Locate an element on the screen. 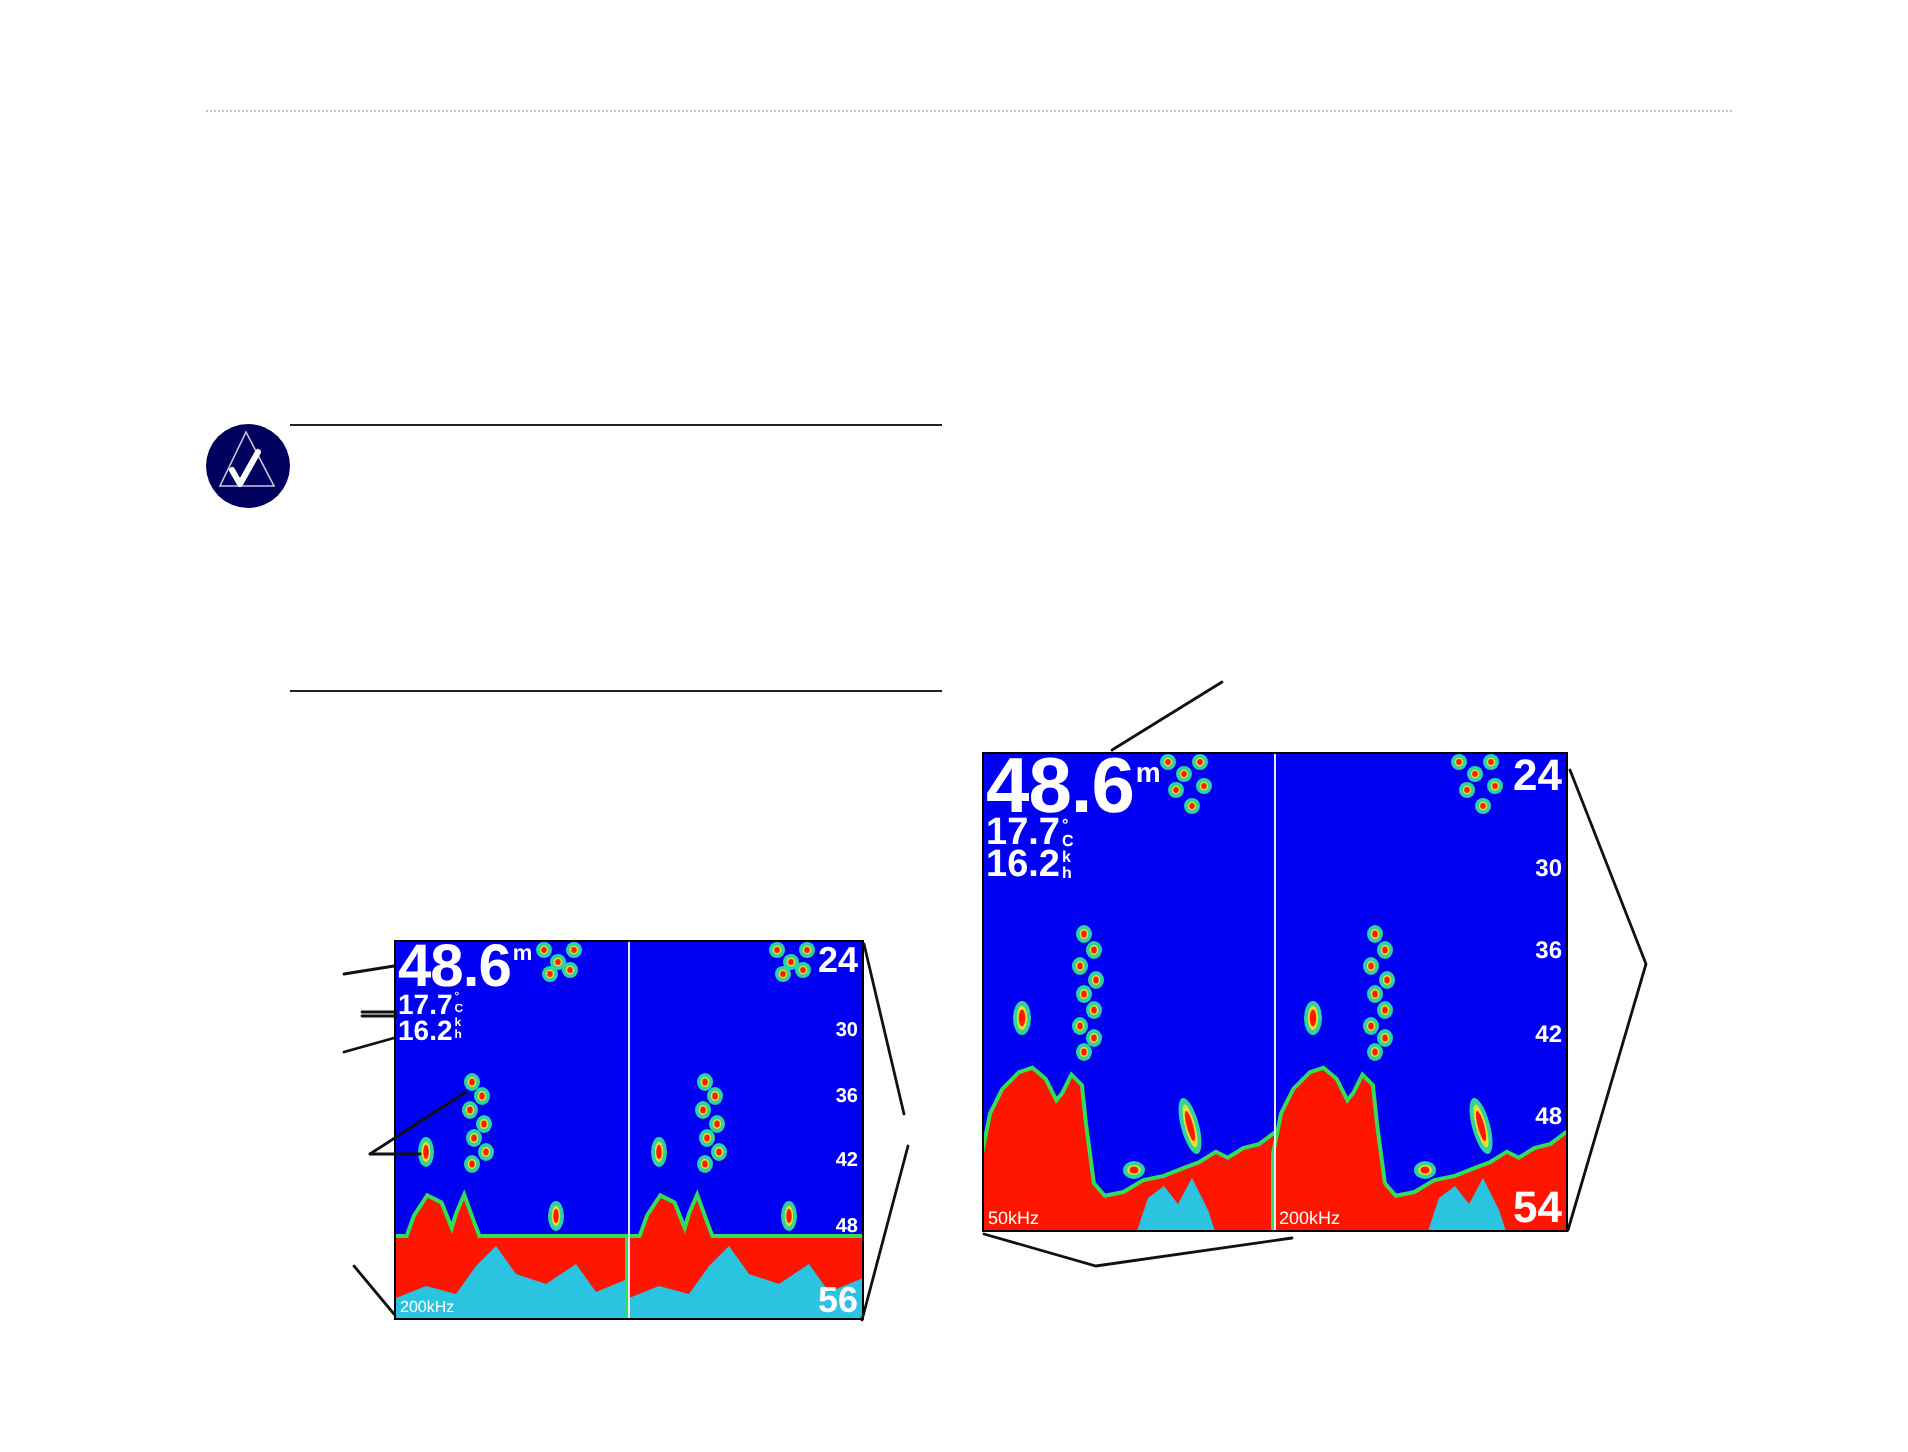 This screenshot has width=1908, height=1452. depth-scale-label: 54 is located at coordinates (1537, 1207).